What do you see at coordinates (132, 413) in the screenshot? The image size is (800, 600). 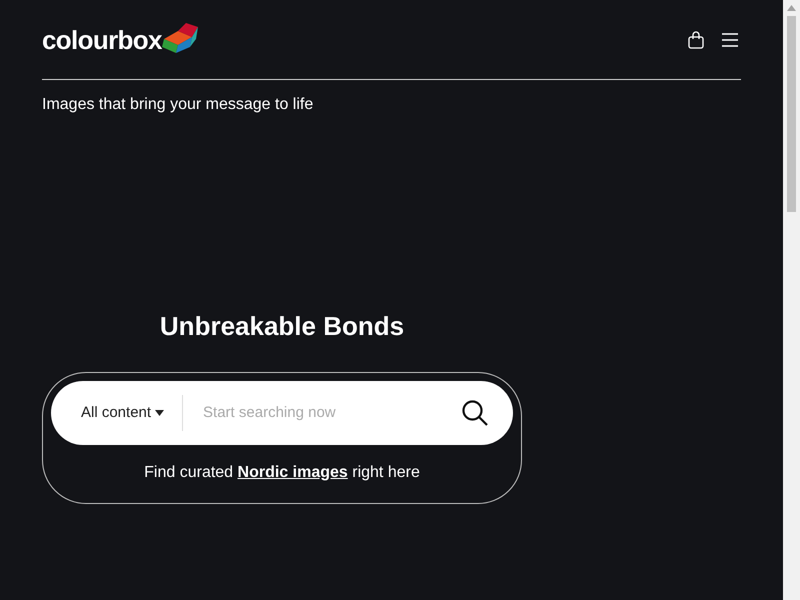 I see `category-dropdown: All content` at bounding box center [132, 413].